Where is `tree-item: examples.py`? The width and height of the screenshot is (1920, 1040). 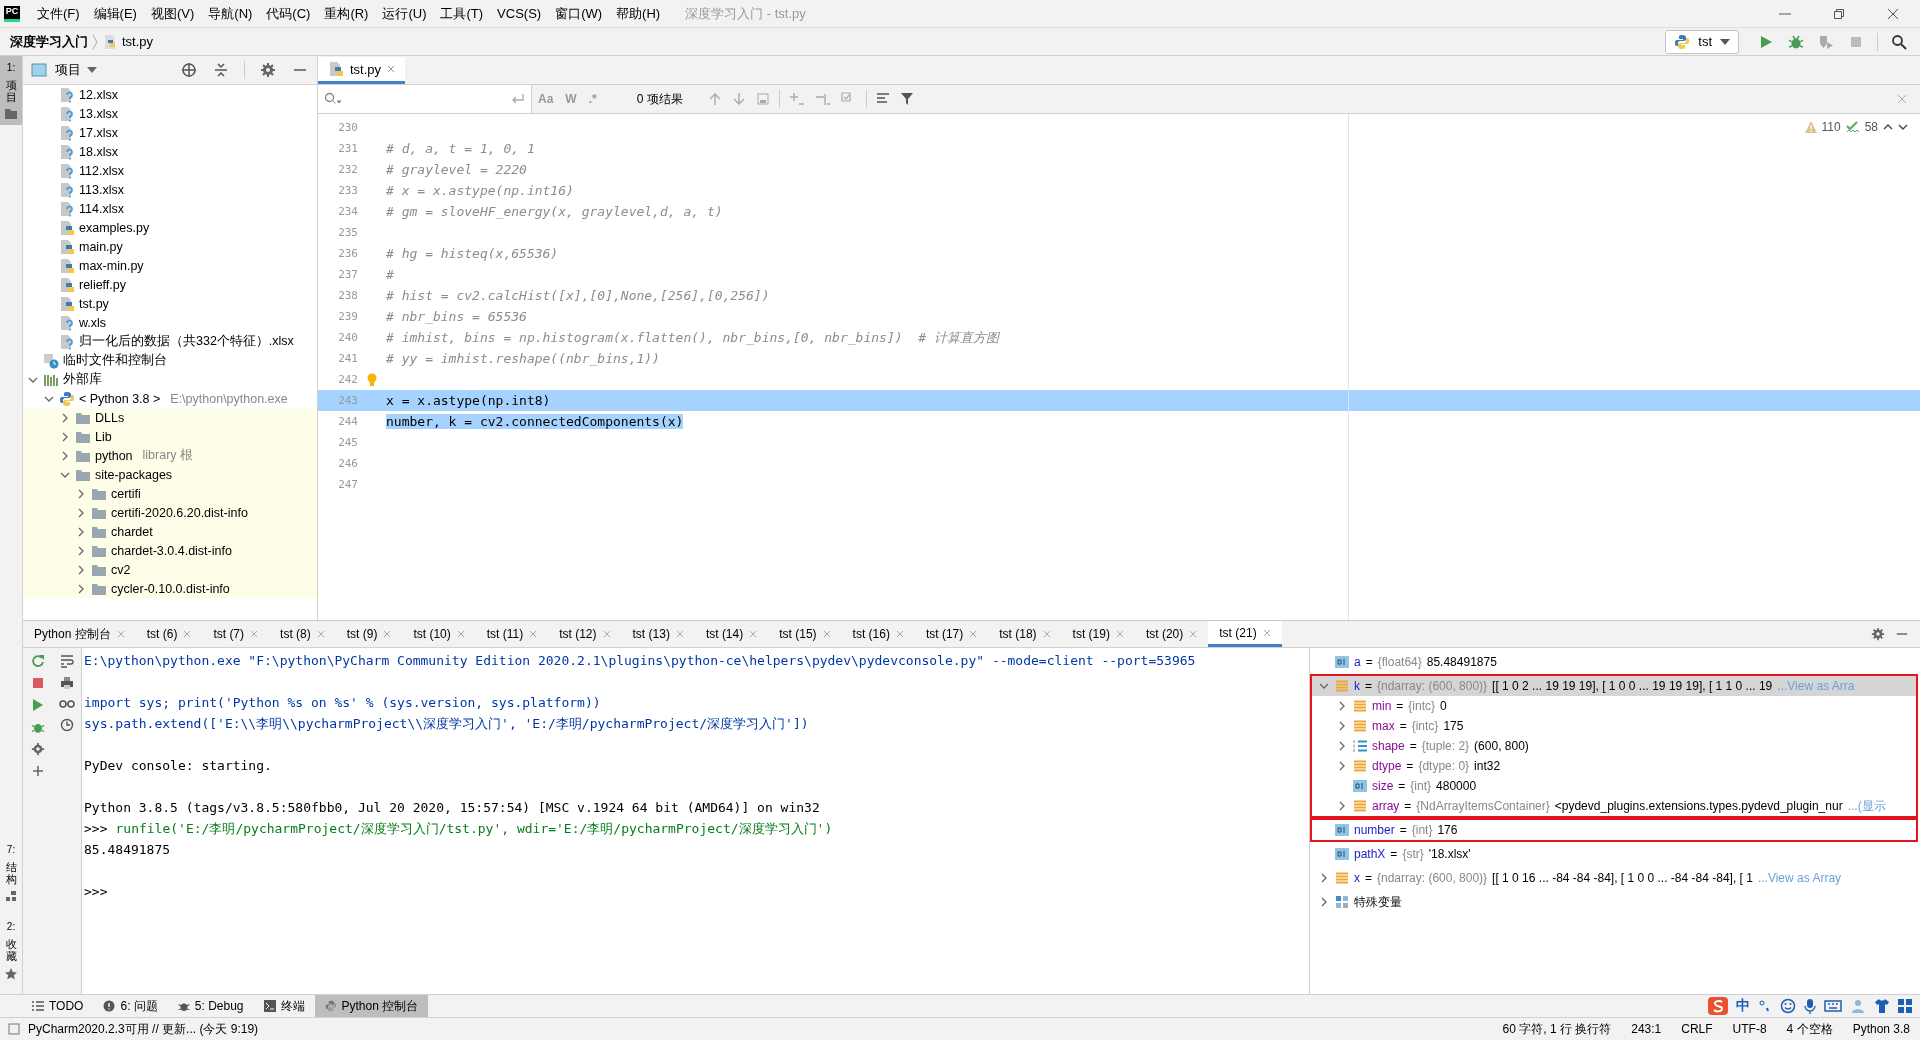
tree-item: examples.py is located at coordinates (170, 227).